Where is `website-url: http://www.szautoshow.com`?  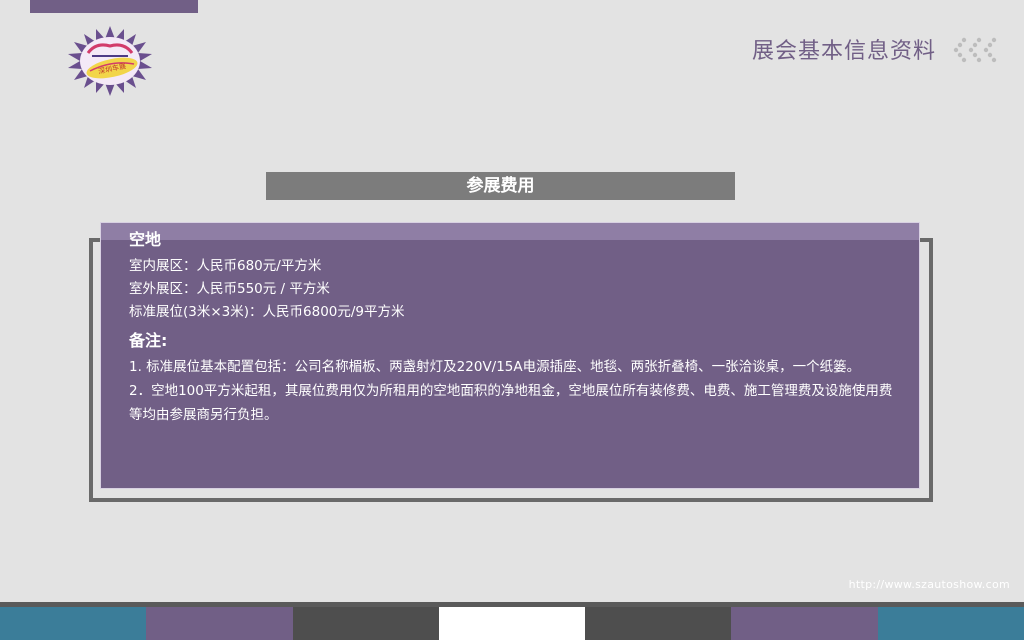
website-url: http://www.szautoshow.com is located at coordinates (929, 584).